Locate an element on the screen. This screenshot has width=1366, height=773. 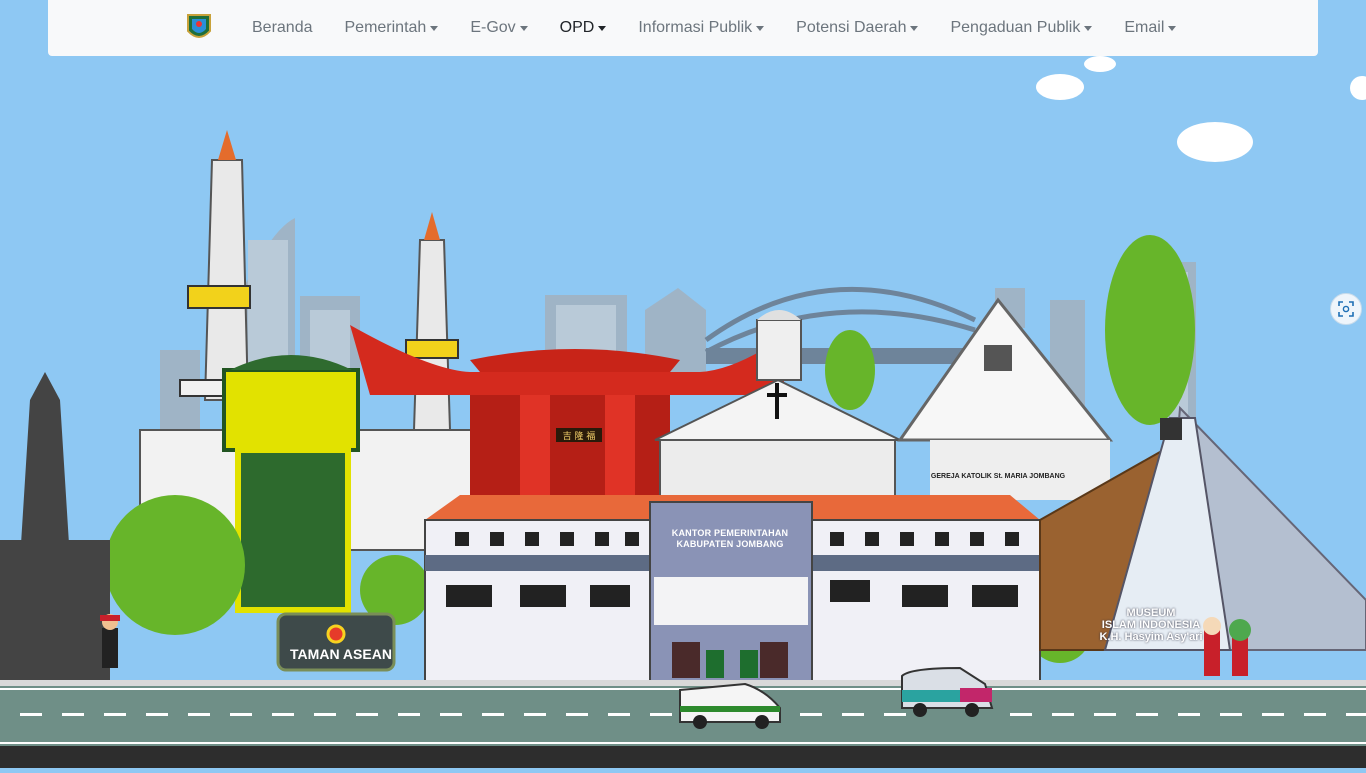
museum-label-line2: ISLAM INDONESIA is located at coordinates (1151, 625).